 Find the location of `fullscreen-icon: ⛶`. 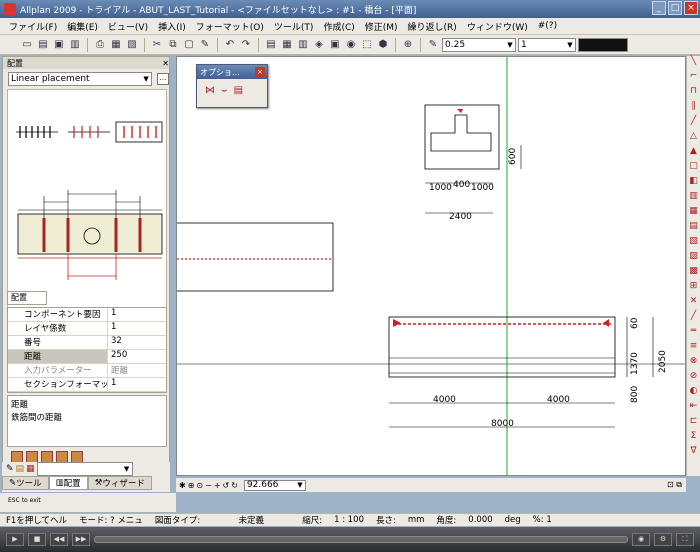

fullscreen-icon: ⛶ is located at coordinates (685, 539).